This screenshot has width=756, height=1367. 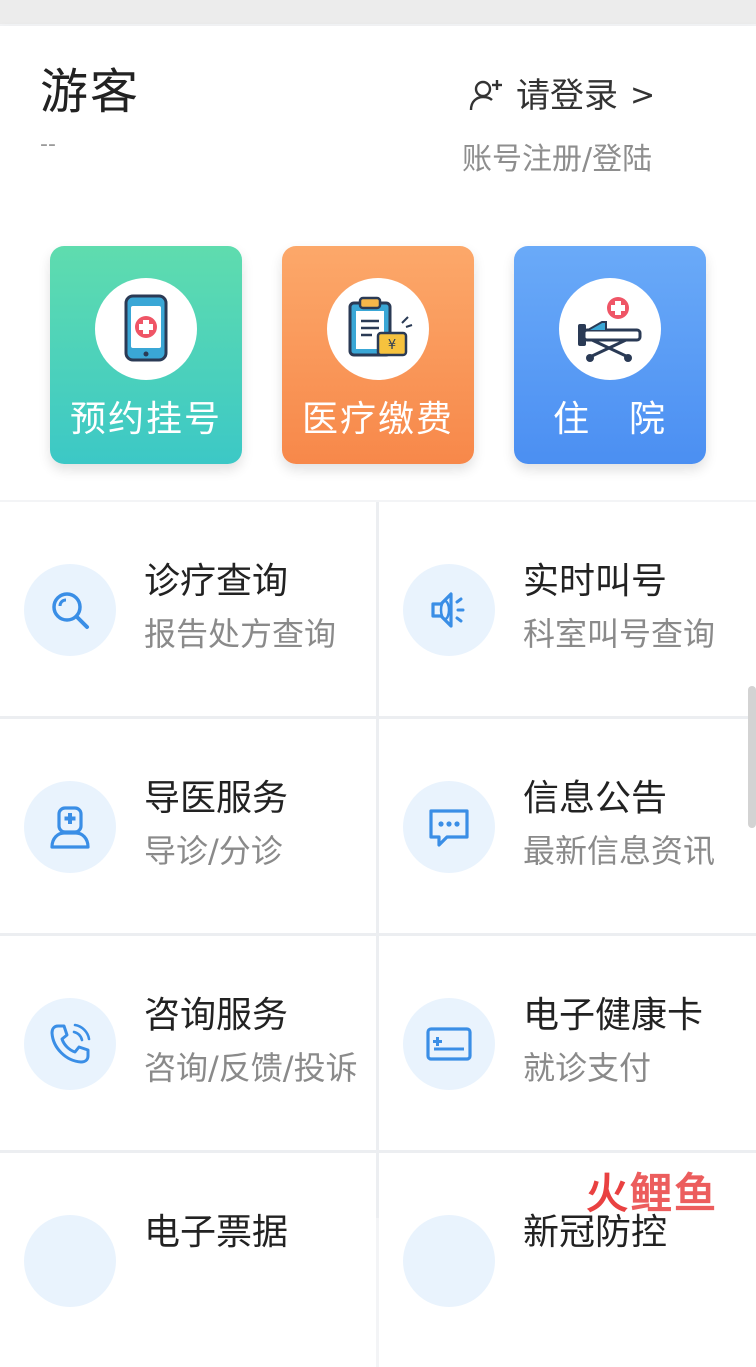 What do you see at coordinates (378, 329) in the screenshot?
I see `clipboard-payment-icon: ¥` at bounding box center [378, 329].